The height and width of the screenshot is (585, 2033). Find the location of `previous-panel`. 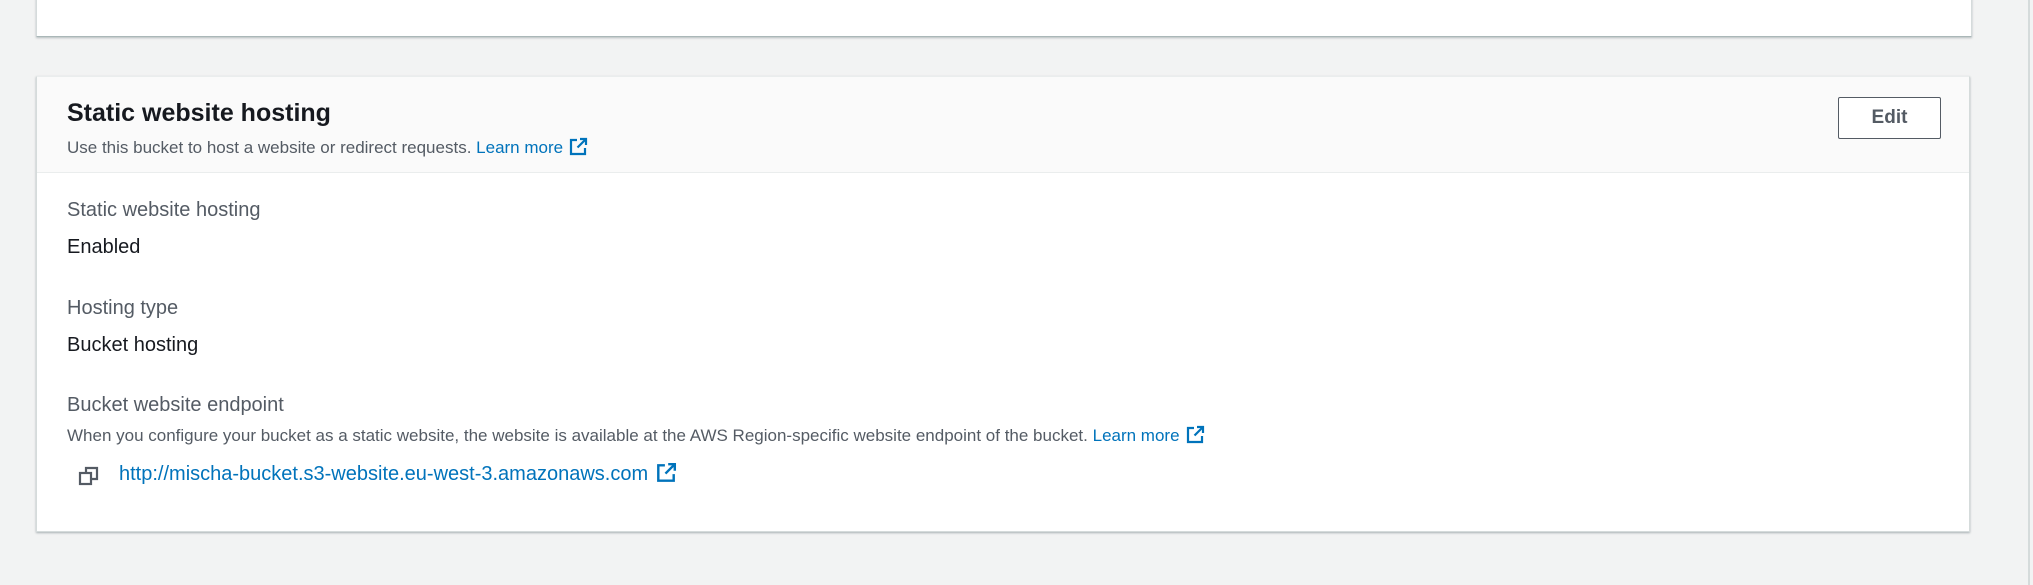

previous-panel is located at coordinates (1004, 18).